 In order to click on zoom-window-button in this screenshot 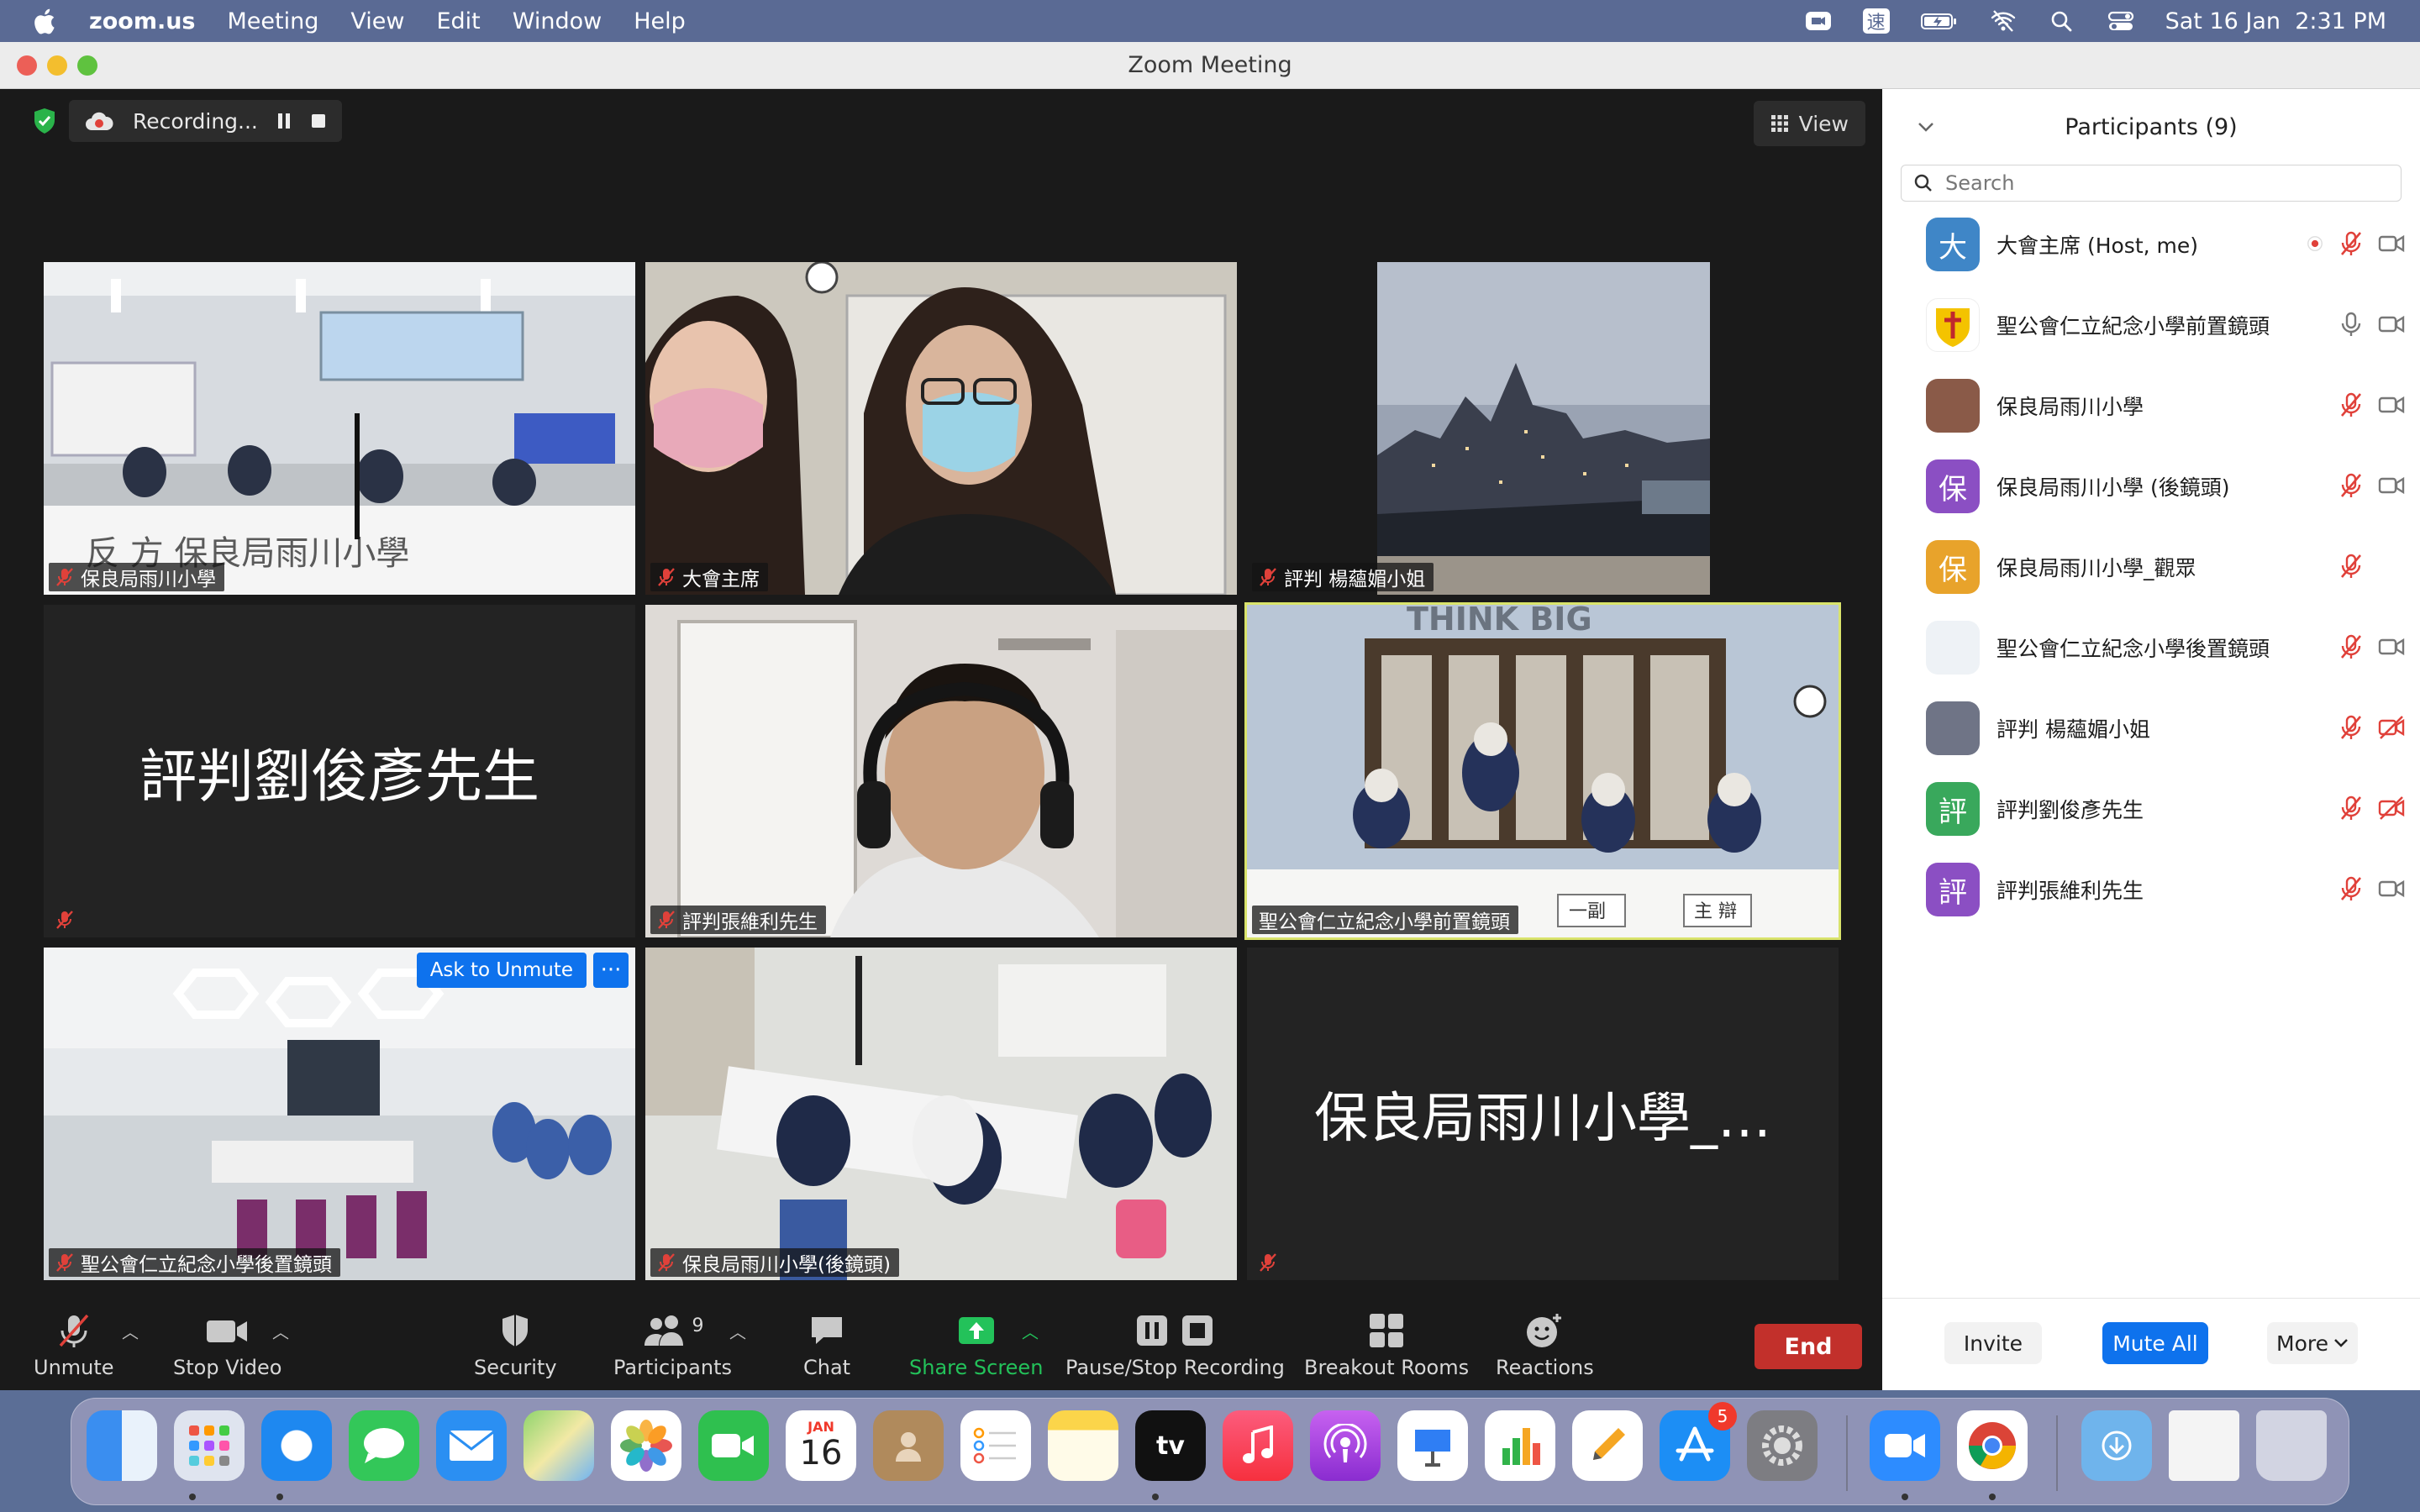, I will do `click(87, 65)`.